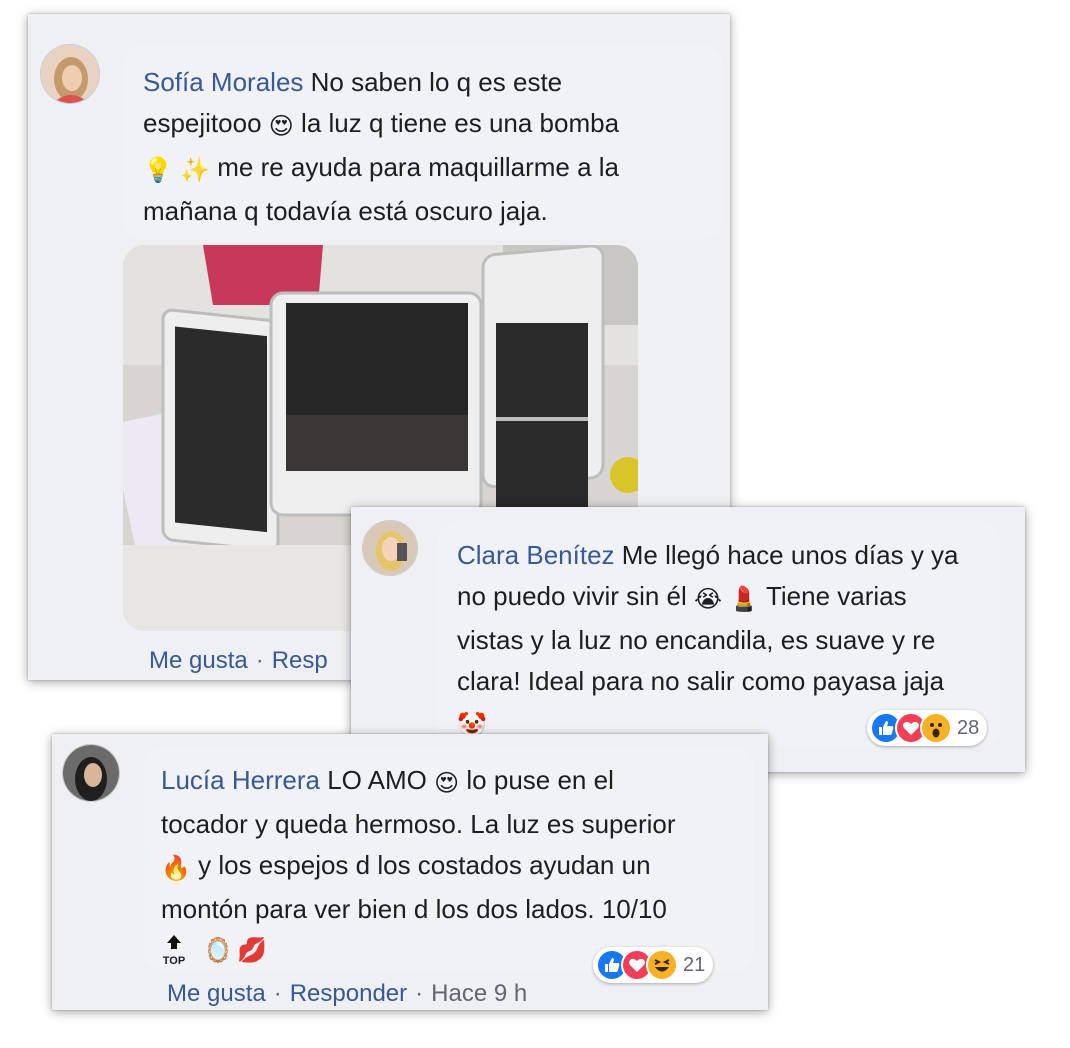 This screenshot has height=1048, width=1070. What do you see at coordinates (836, 596) in the screenshot?
I see `comment-text: Tiene varias` at bounding box center [836, 596].